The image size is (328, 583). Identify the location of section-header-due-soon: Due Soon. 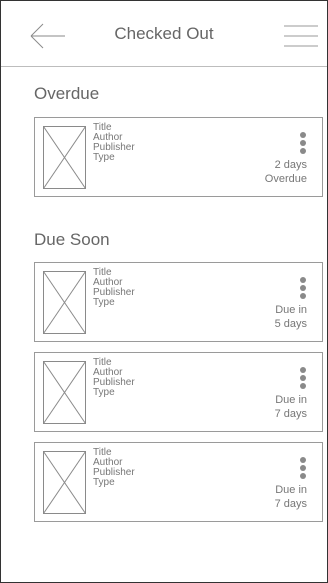
(72, 239).